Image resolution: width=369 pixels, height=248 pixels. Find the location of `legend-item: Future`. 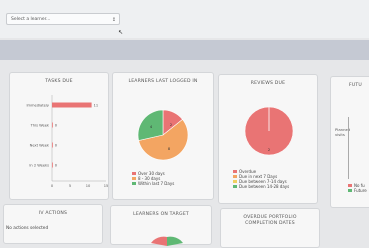

legend-item: Future is located at coordinates (357, 190).